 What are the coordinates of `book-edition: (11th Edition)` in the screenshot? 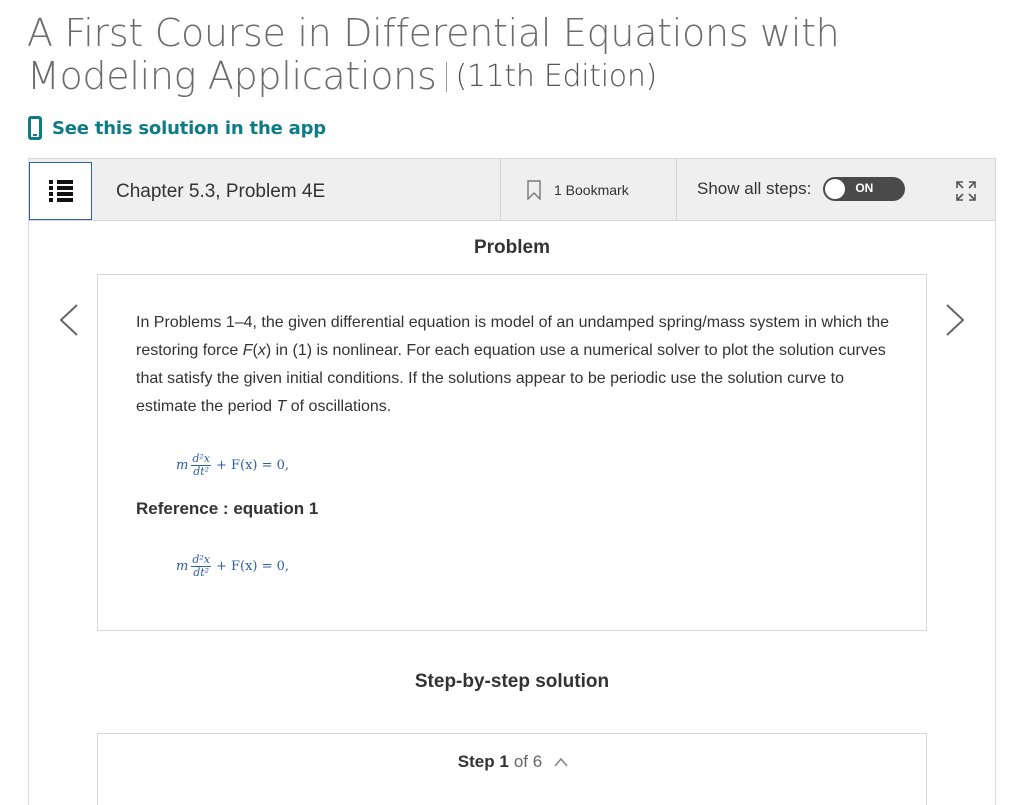 It's located at (556, 76).